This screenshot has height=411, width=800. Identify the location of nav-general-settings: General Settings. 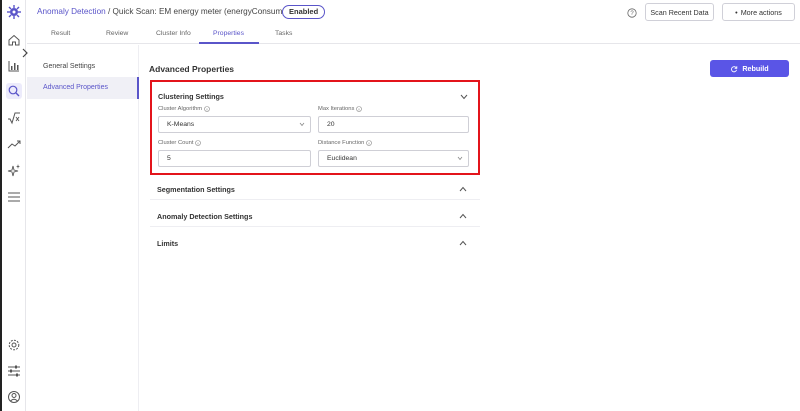
(83, 67).